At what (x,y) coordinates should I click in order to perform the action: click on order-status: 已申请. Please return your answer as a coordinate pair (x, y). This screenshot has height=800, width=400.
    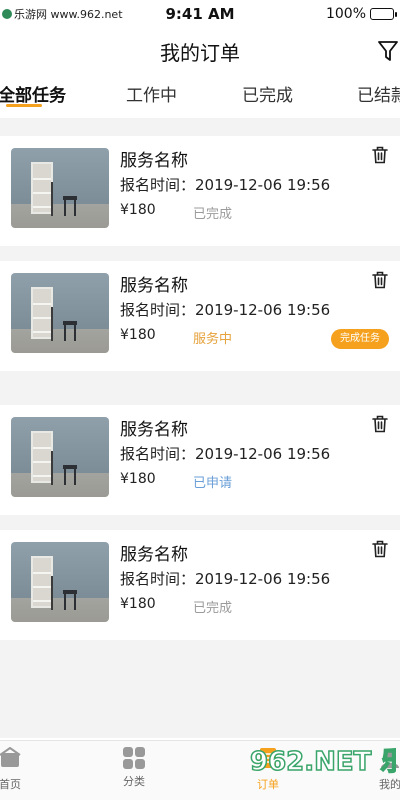
    Looking at the image, I should click on (213, 483).